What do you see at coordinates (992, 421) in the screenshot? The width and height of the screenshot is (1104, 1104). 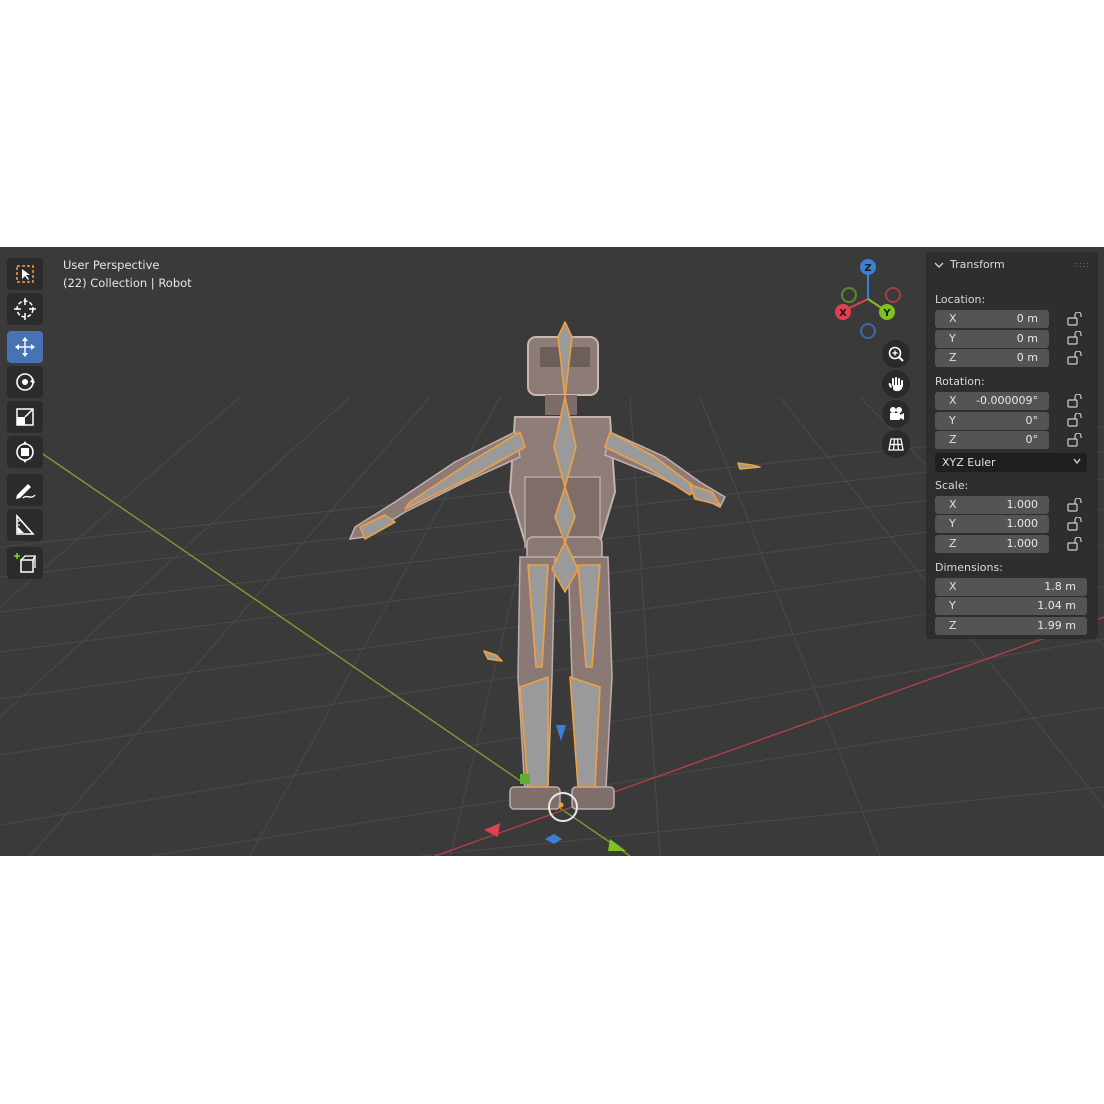 I see `rotation-y-field: Y 0°` at bounding box center [992, 421].